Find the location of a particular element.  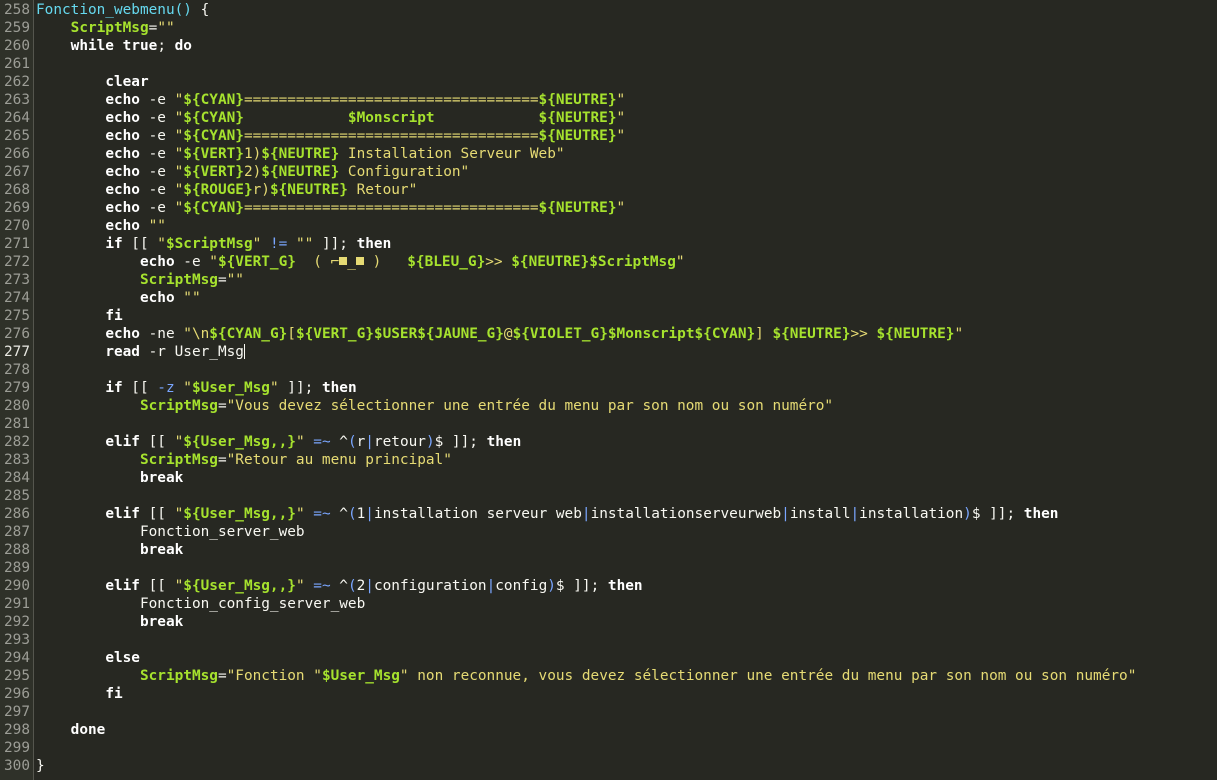

code-line: while true; do is located at coordinates (626, 46).